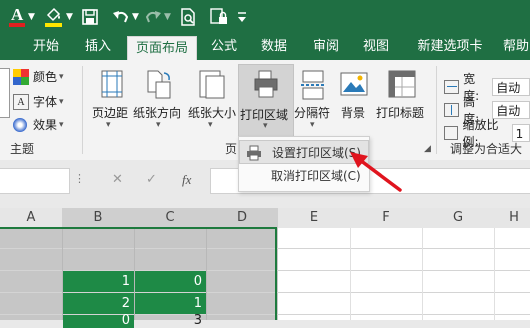 The width and height of the screenshot is (530, 328). What do you see at coordinates (404, 274) in the screenshot?
I see `unselected-cells` at bounding box center [404, 274].